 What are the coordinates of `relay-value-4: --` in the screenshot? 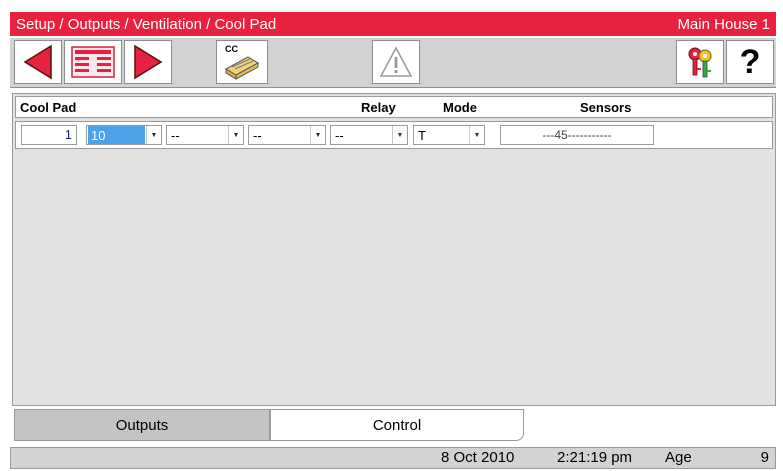 It's located at (339, 135).